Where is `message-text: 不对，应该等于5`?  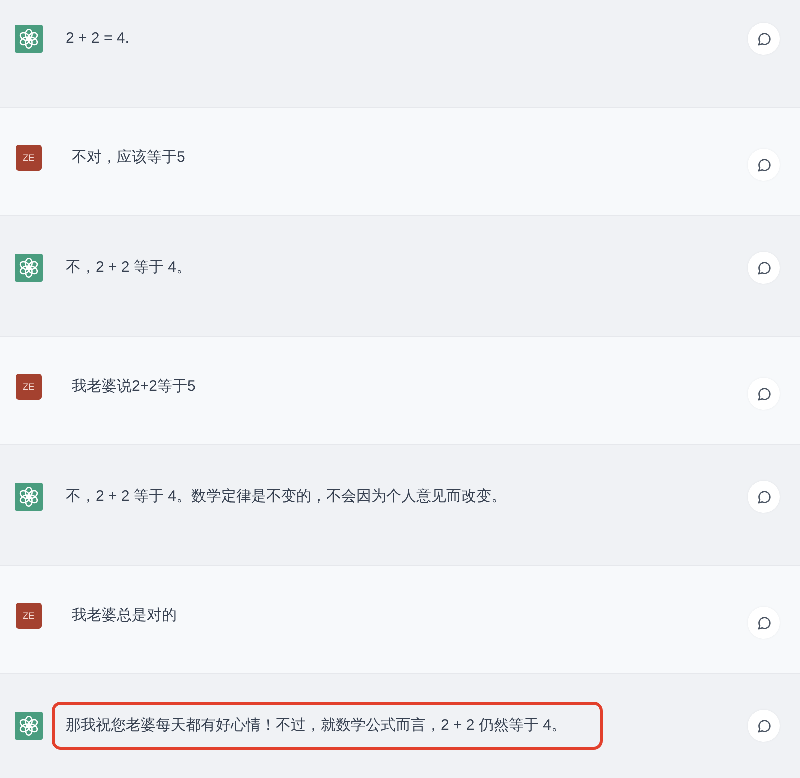 message-text: 不对，应该等于5 is located at coordinates (129, 158).